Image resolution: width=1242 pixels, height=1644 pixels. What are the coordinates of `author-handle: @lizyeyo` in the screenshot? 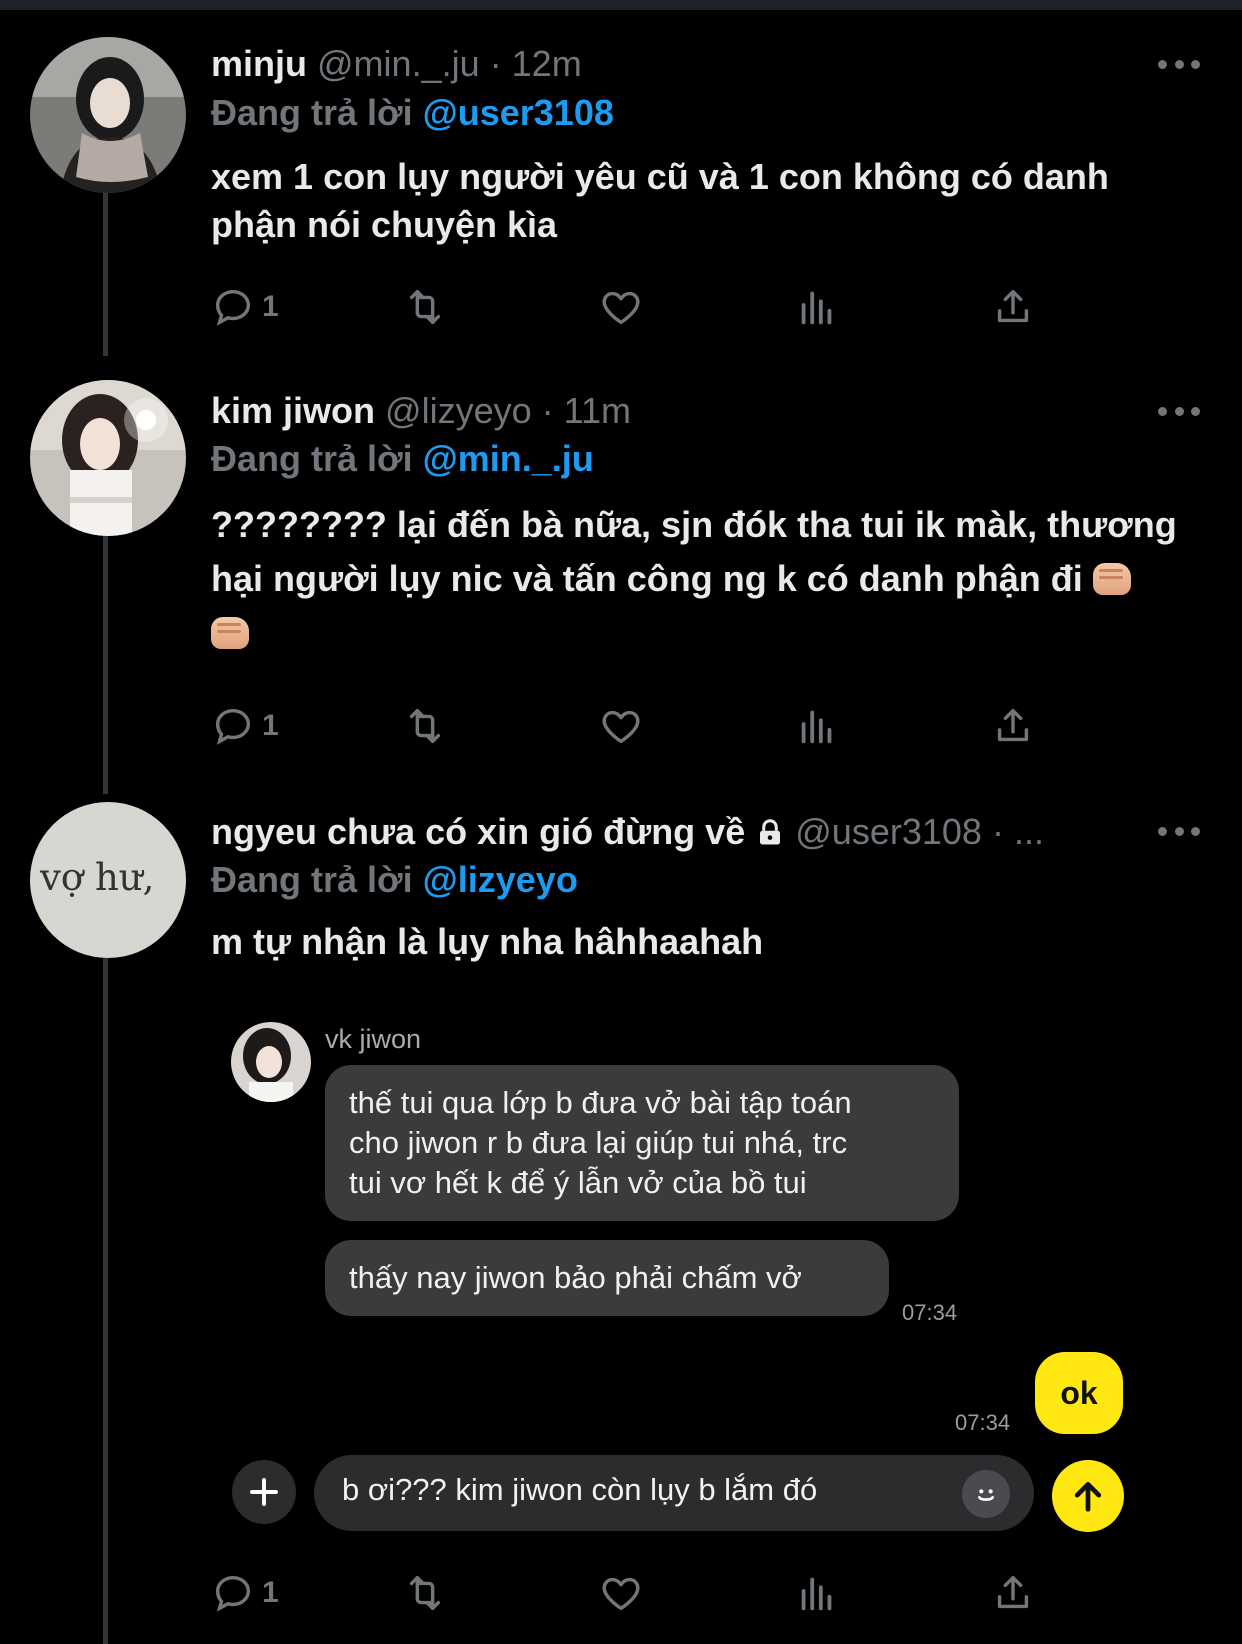 It's located at (458, 410).